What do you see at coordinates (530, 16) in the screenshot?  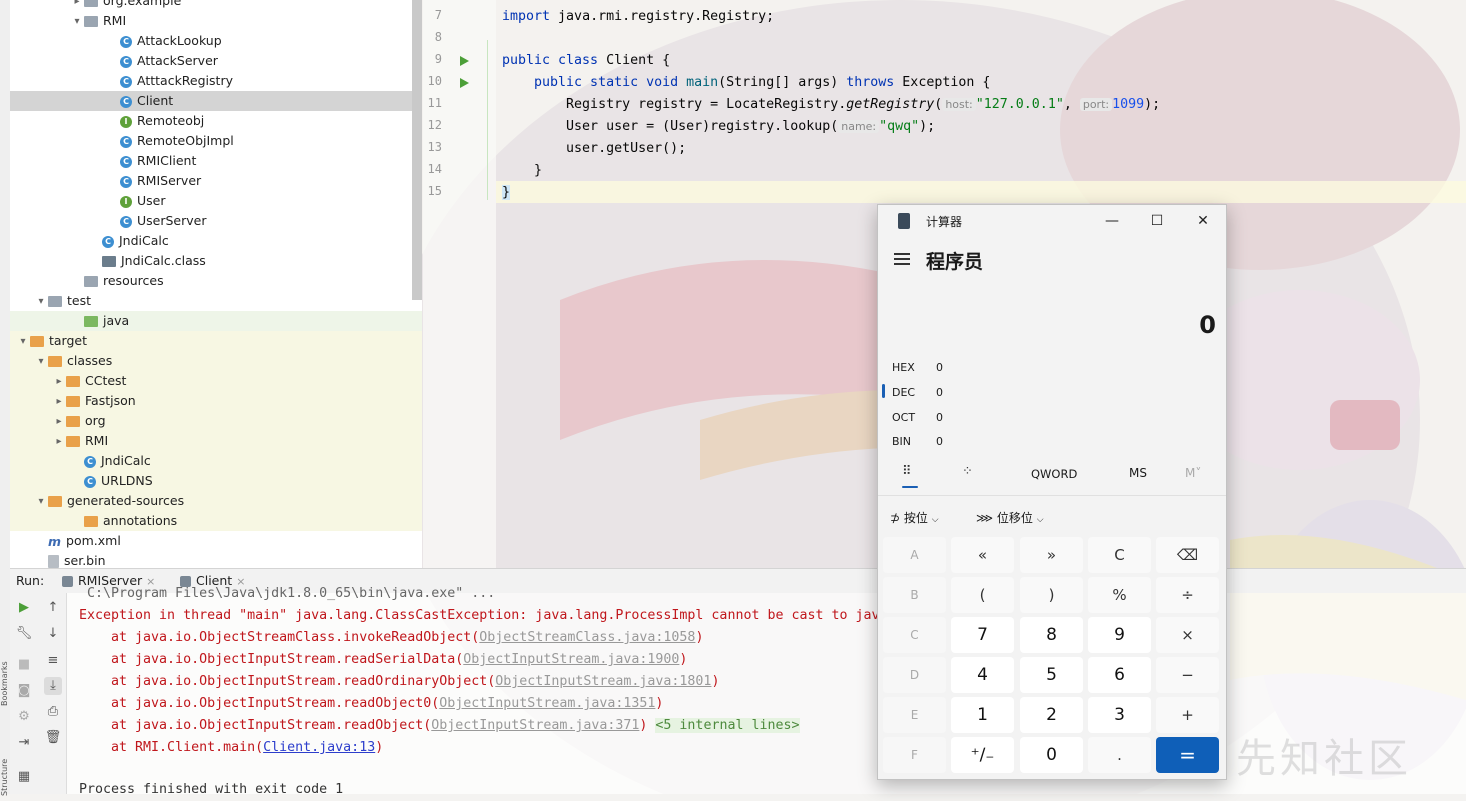 I see `code-keyword: import` at bounding box center [530, 16].